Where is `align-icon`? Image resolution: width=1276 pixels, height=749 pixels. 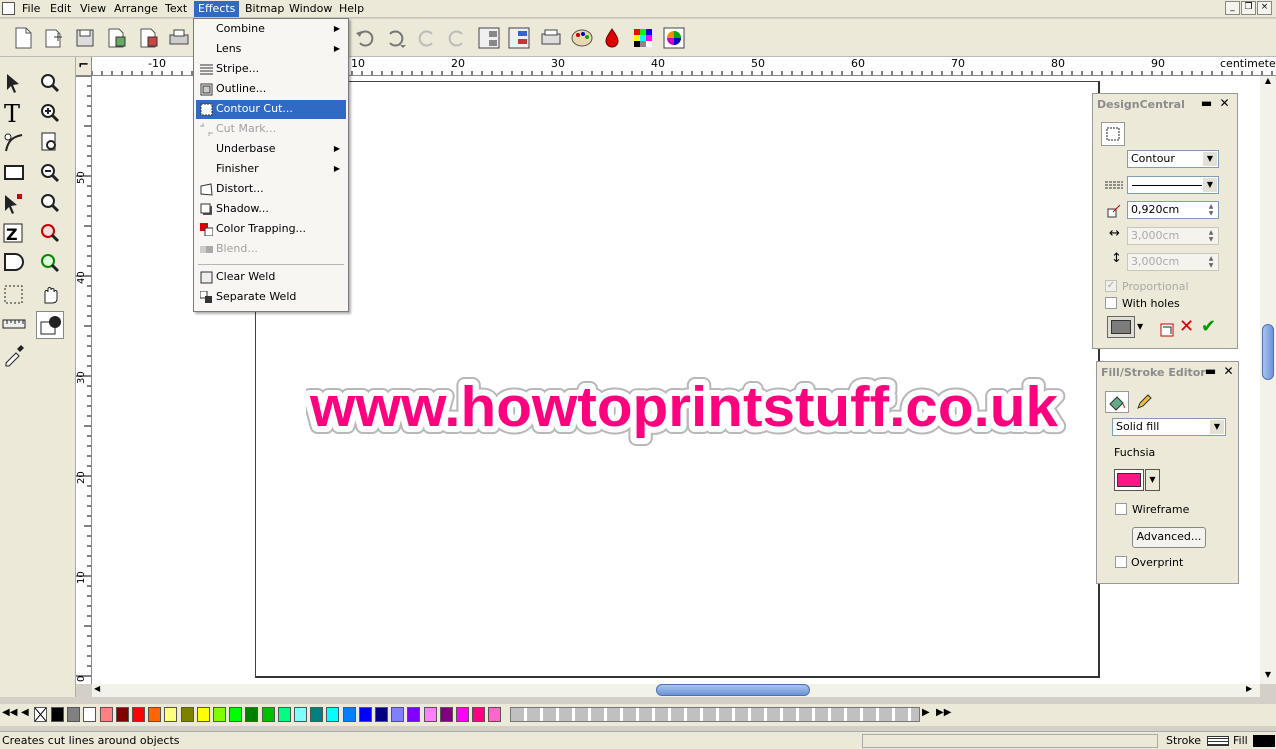 align-icon is located at coordinates (519, 38).